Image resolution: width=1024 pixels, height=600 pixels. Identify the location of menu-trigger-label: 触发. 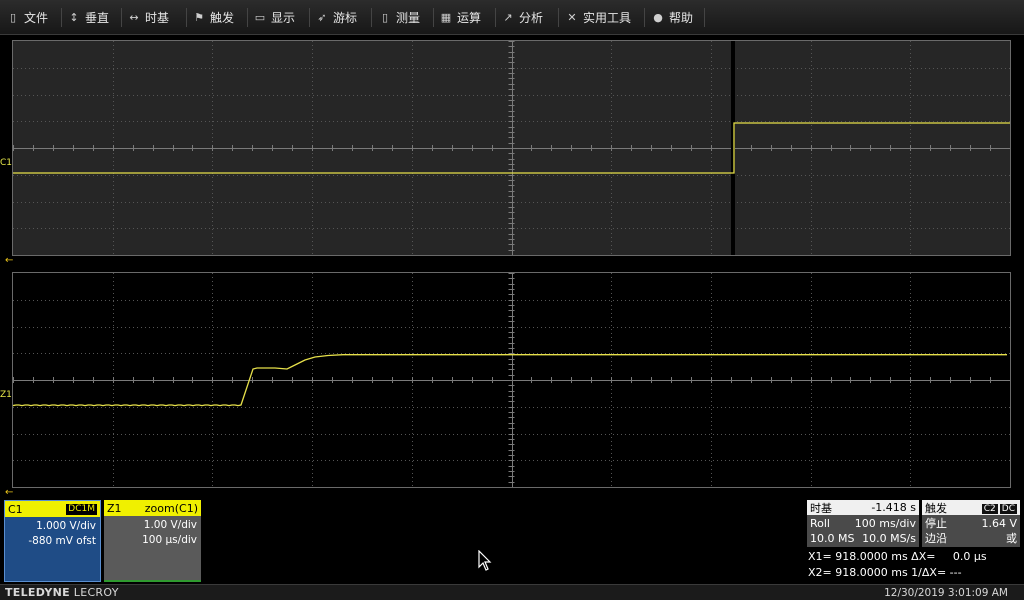
(222, 18).